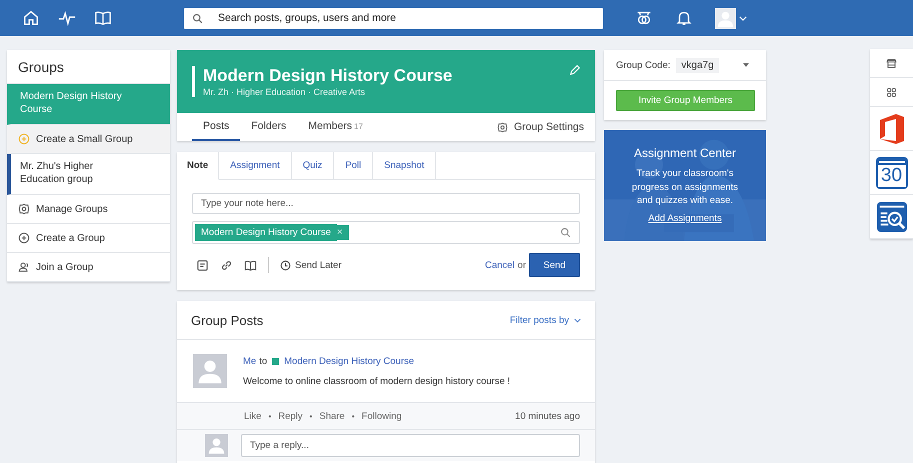  I want to click on post-action-link: Following, so click(382, 416).